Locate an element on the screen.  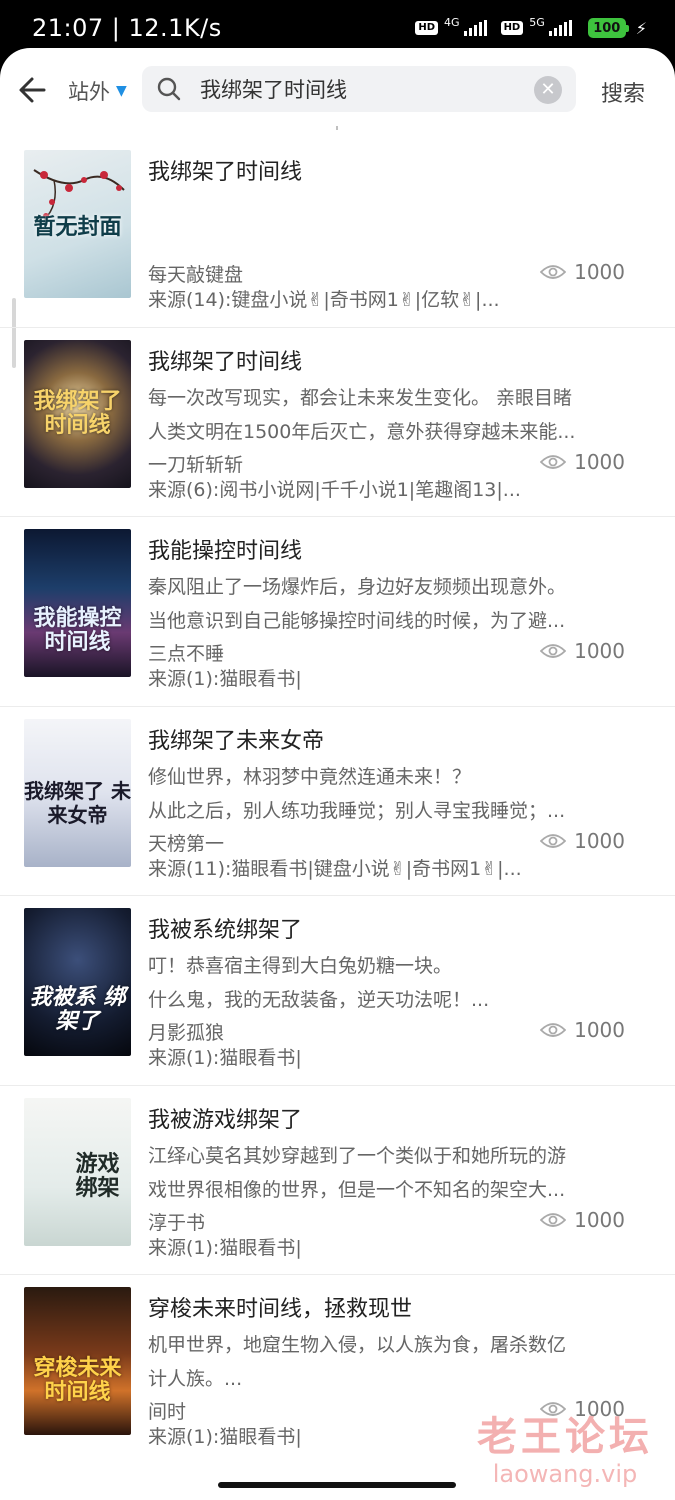
book-author: 三点不睡 is located at coordinates (186, 654).